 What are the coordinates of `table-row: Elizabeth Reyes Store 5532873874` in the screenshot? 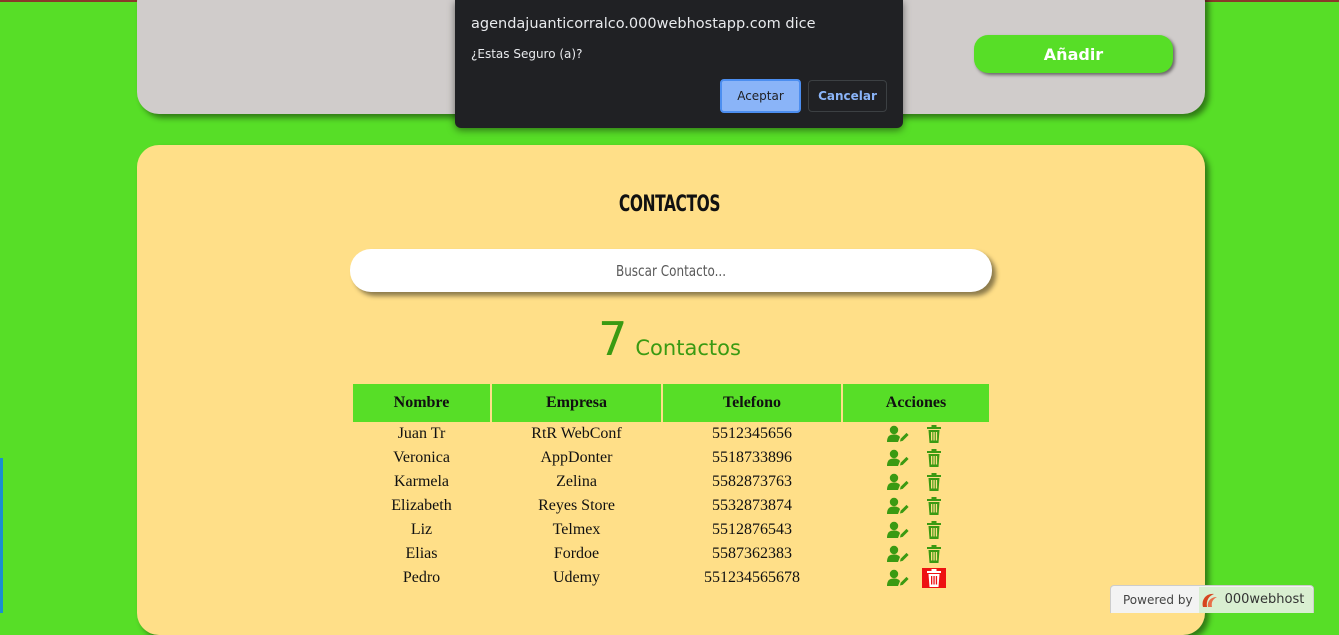 It's located at (671, 506).